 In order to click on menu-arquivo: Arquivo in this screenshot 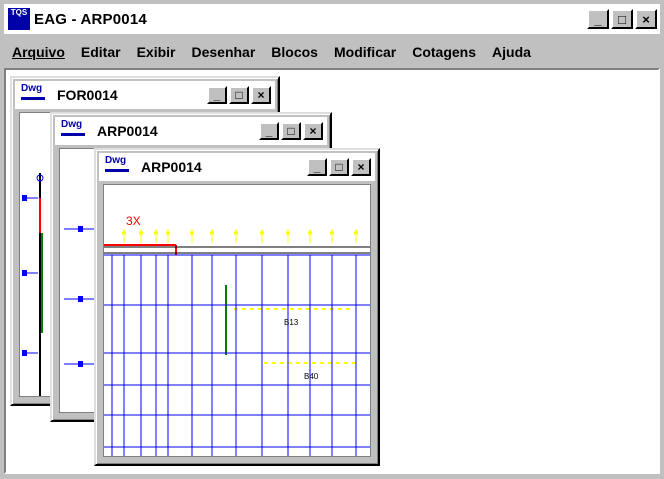, I will do `click(38, 52)`.